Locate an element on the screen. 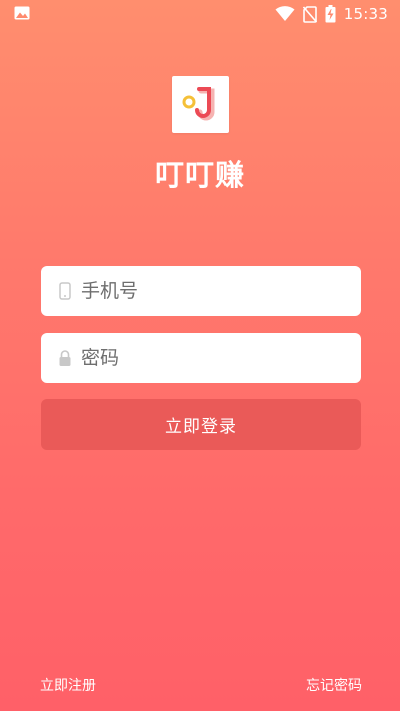 The height and width of the screenshot is (711, 400). status-time: 15:33 is located at coordinates (365, 14).